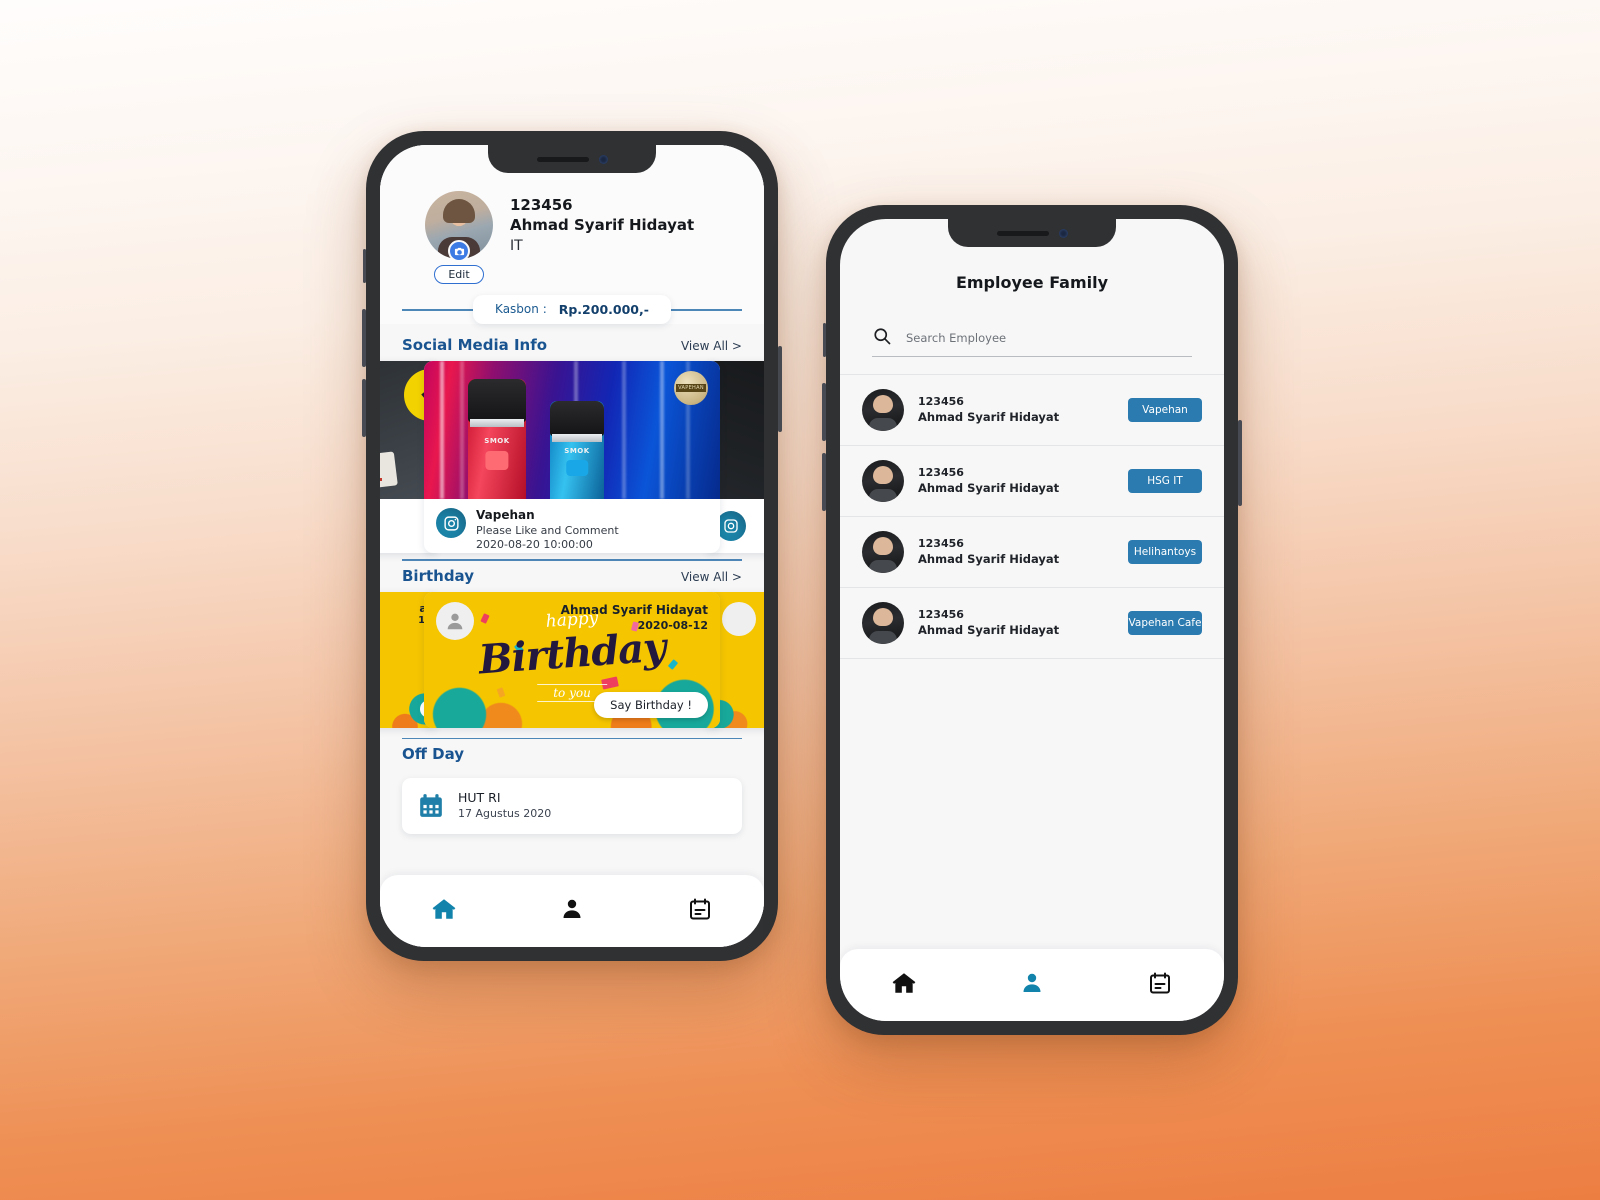 Image resolution: width=1600 pixels, height=1200 pixels. Describe the element at coordinates (711, 346) in the screenshot. I see `social-media-view-all: View All >` at that location.